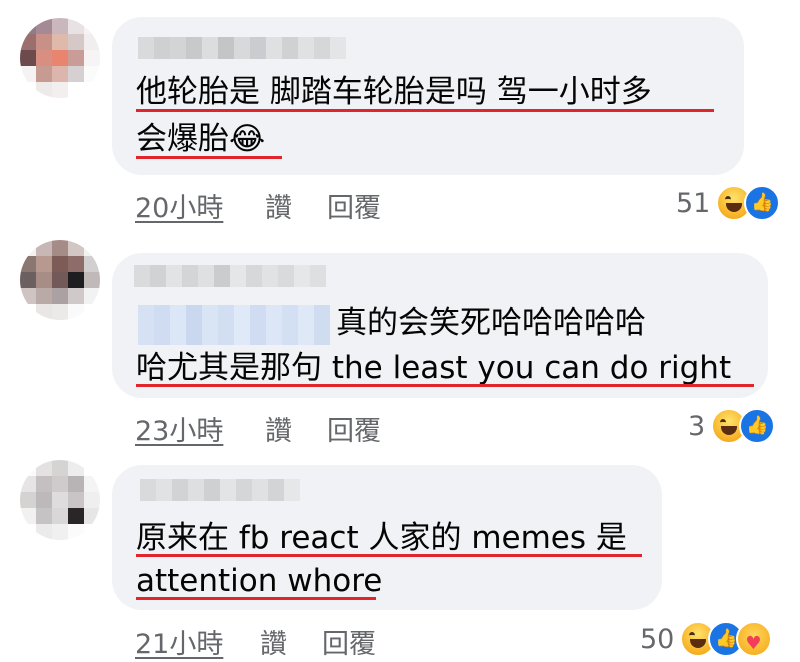 The height and width of the screenshot is (662, 800). What do you see at coordinates (491, 323) in the screenshot?
I see `comment-text-line-1: 真的会笑死哈哈哈哈哈` at bounding box center [491, 323].